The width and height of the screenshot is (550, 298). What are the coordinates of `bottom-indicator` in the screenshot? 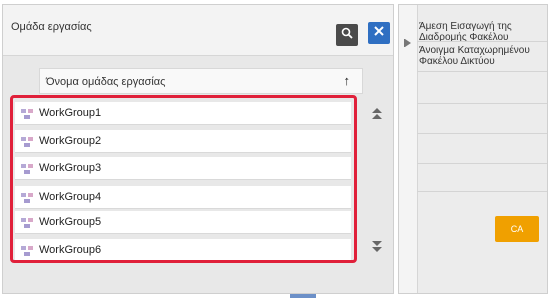 It's located at (303, 296).